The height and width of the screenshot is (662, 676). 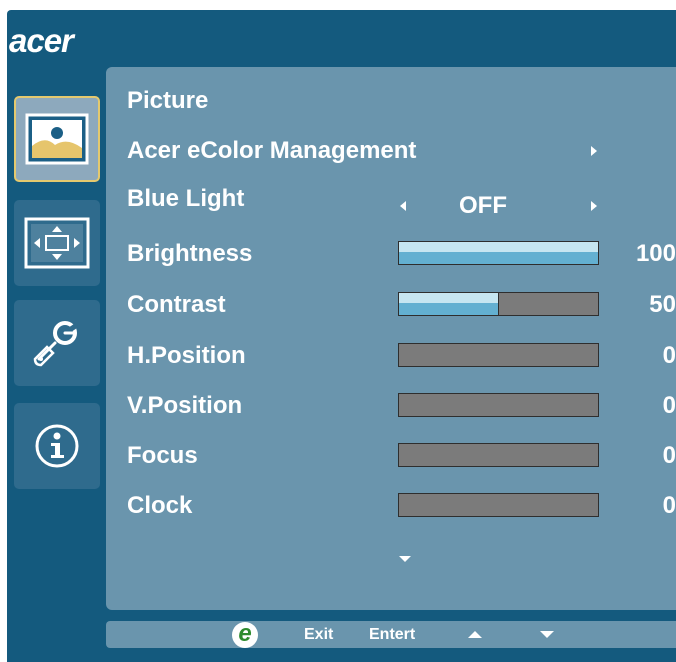 What do you see at coordinates (186, 355) in the screenshot?
I see `slider-label: H.Position` at bounding box center [186, 355].